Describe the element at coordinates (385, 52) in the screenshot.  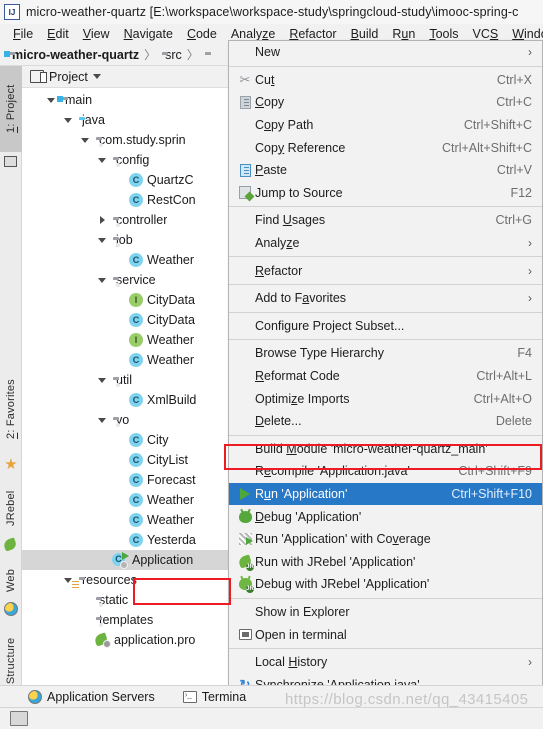
I see `context-menu-item: New ›` at that location.